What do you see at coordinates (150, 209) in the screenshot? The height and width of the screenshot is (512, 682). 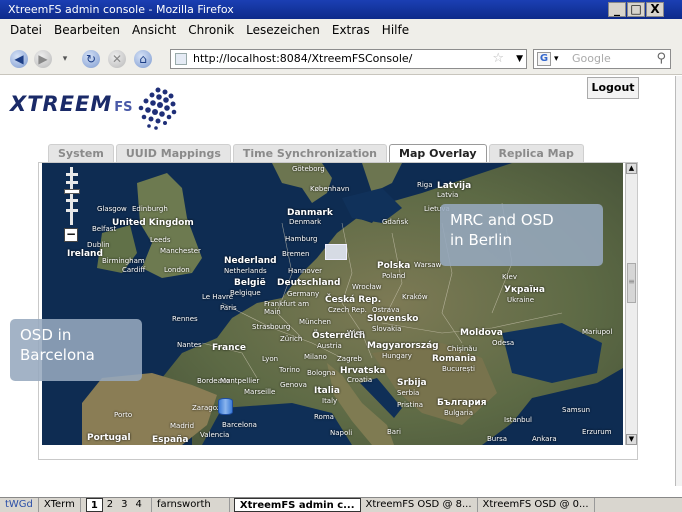 I see `map-label: Edinburgh` at bounding box center [150, 209].